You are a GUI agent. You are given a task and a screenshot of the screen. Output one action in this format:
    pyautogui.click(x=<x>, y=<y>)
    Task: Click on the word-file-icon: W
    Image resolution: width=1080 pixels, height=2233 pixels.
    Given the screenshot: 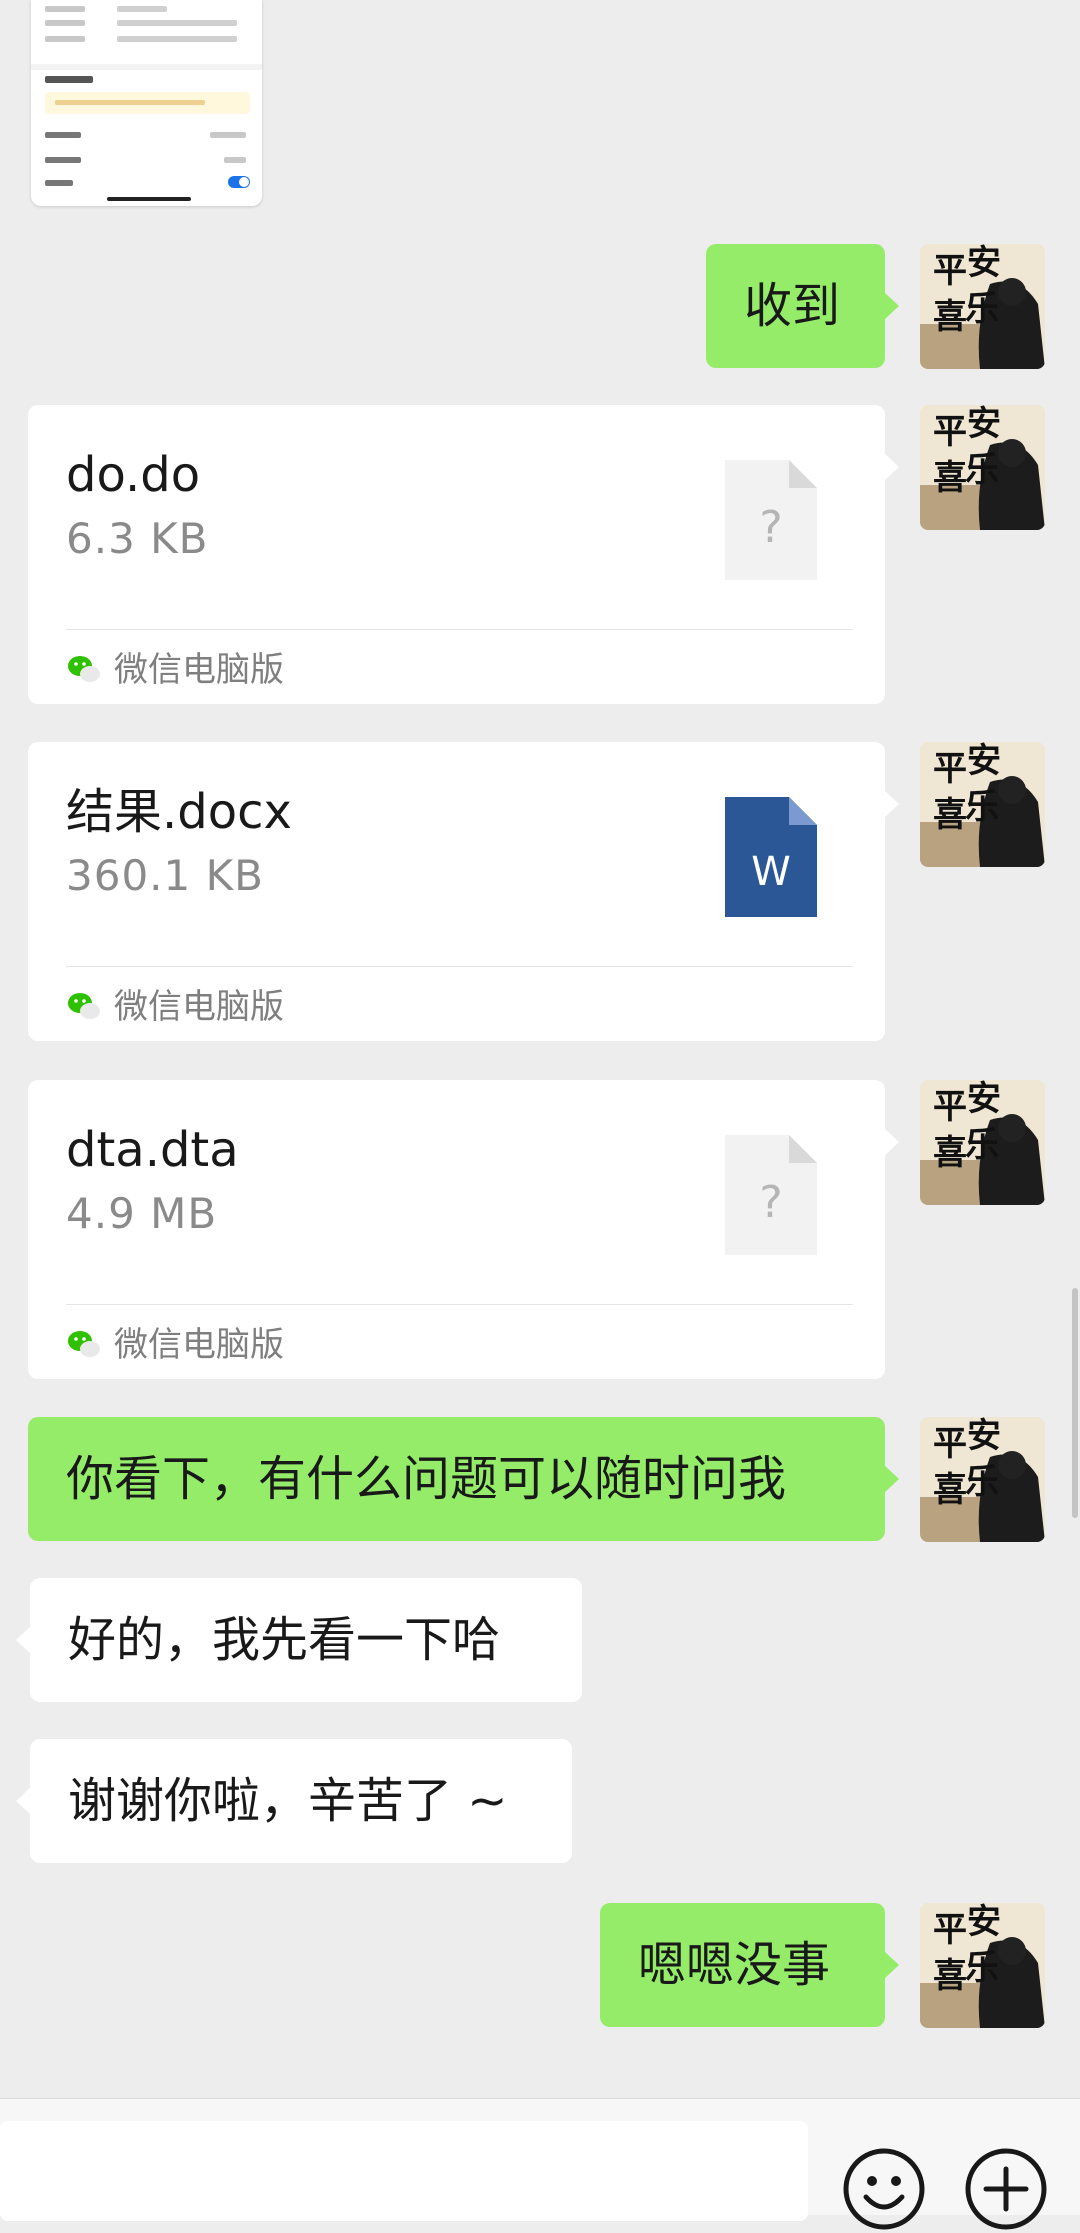 What is the action you would take?
    pyautogui.click(x=771, y=857)
    